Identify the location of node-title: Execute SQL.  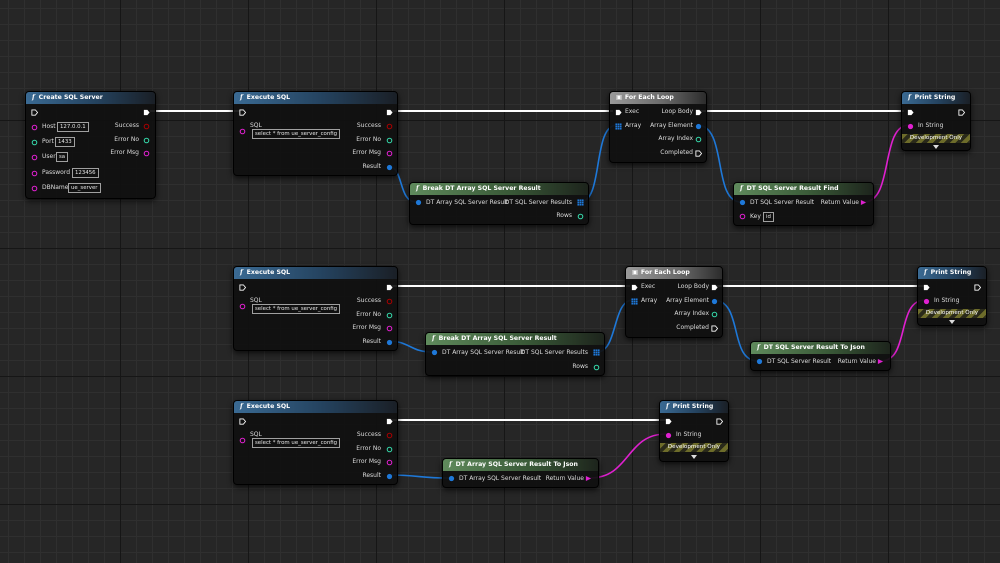
(268, 97).